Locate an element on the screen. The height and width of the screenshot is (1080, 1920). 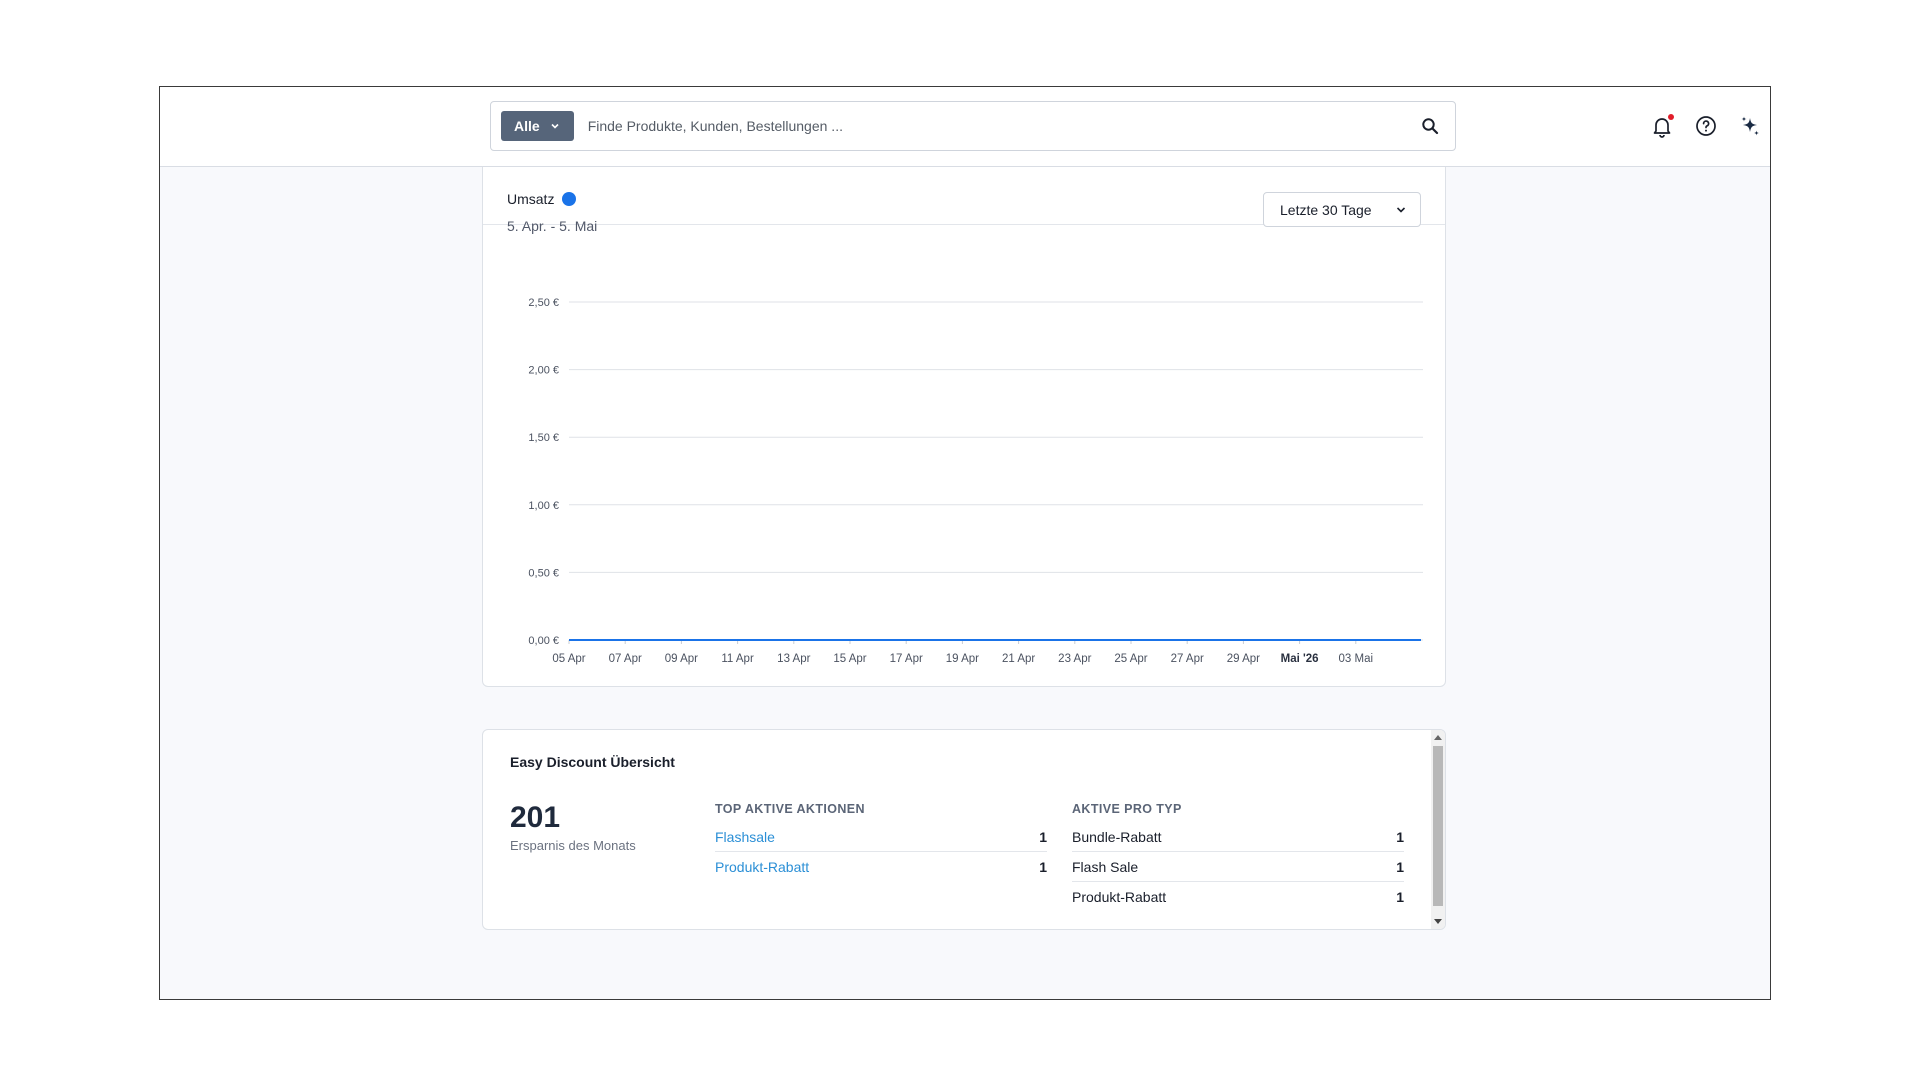
x-tick-label: 11 Apr is located at coordinates (737, 659).